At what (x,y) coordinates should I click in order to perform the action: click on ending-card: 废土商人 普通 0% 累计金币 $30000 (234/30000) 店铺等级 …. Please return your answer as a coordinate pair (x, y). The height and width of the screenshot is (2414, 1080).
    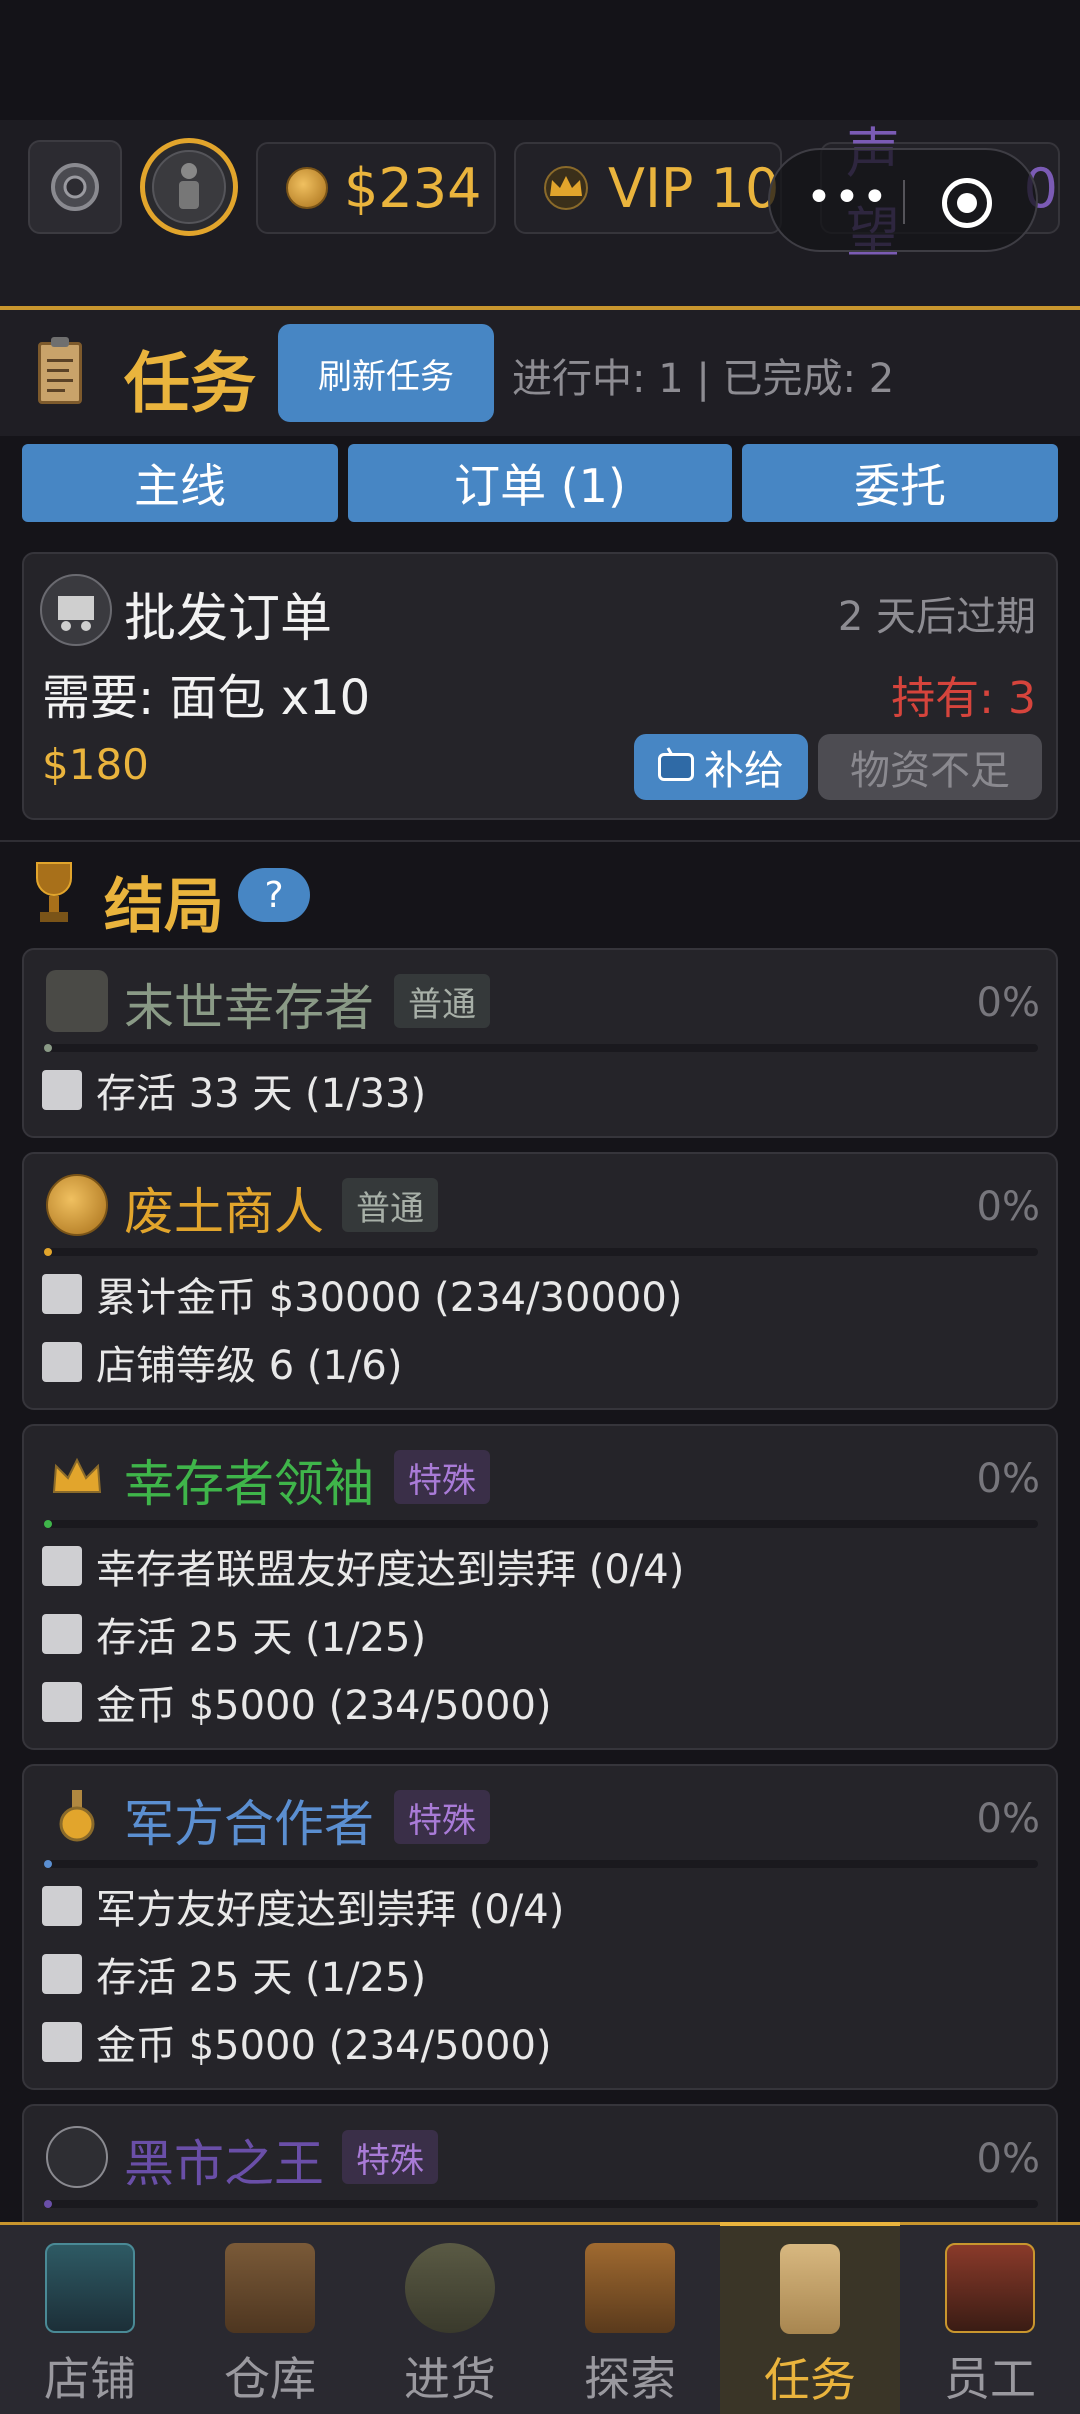
    Looking at the image, I should click on (540, 1281).